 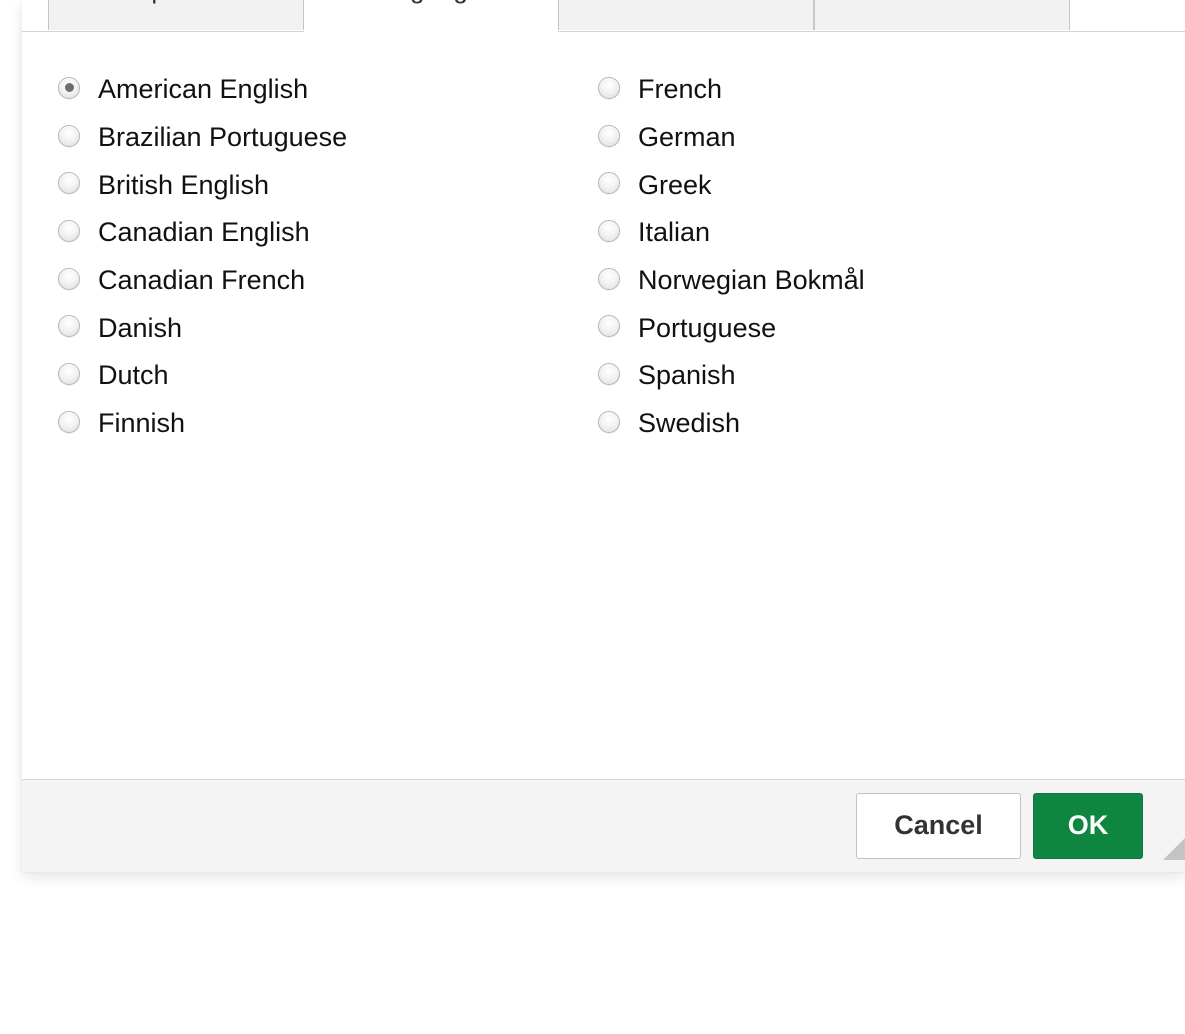 What do you see at coordinates (731, 185) in the screenshot?
I see `language-option-greek: Greek` at bounding box center [731, 185].